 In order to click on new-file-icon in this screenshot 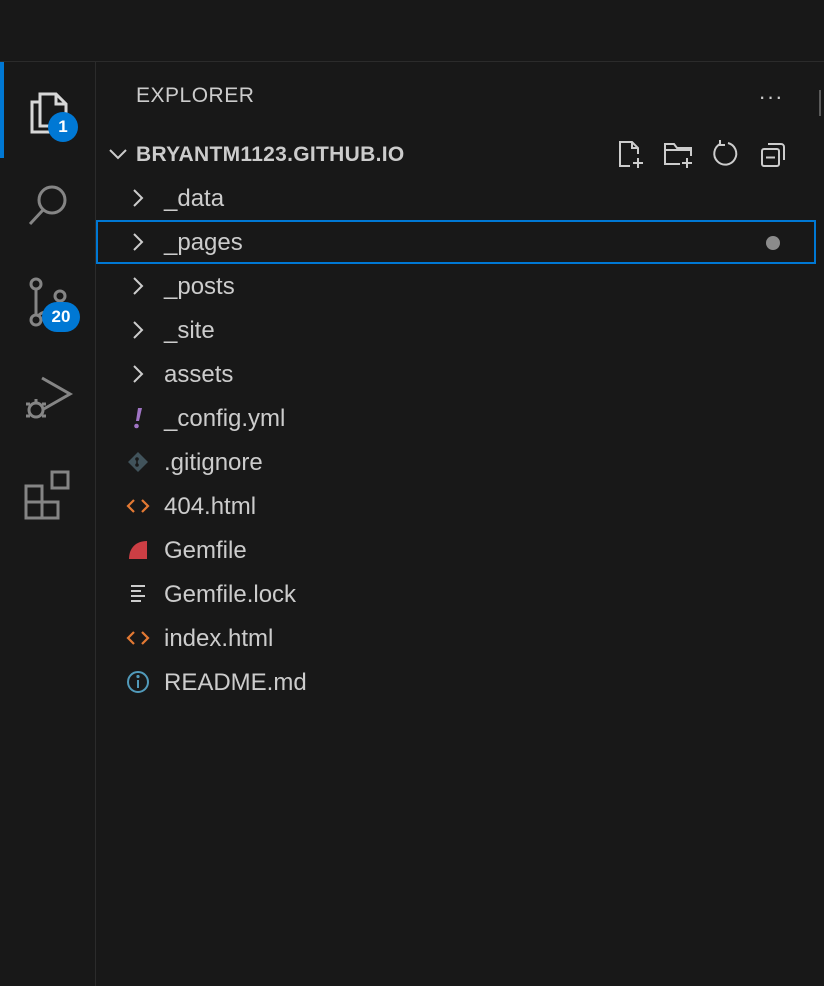, I will do `click(631, 154)`.